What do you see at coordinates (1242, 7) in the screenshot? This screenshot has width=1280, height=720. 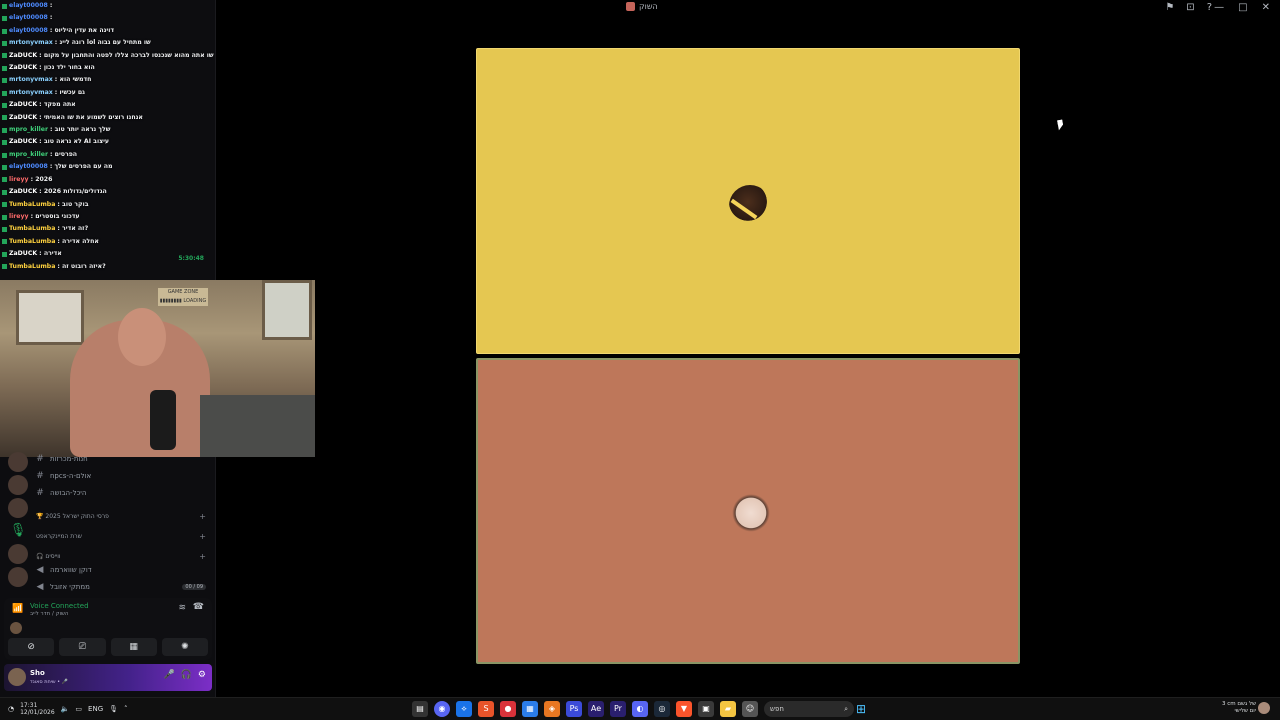 I see `maximize-button: □` at bounding box center [1242, 7].